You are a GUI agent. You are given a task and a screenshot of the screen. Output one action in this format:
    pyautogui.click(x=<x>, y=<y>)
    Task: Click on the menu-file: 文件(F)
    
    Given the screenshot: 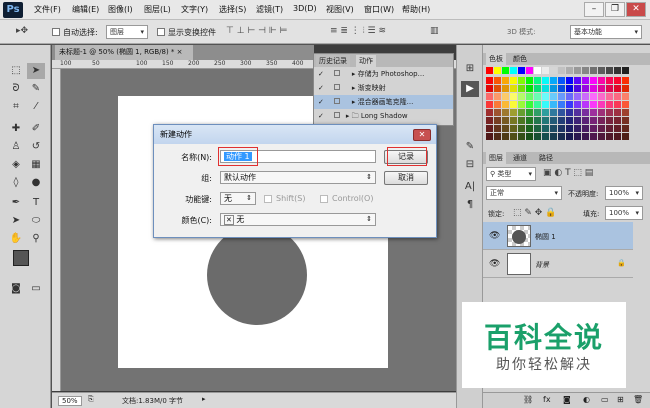 What is the action you would take?
    pyautogui.click(x=47, y=9)
    